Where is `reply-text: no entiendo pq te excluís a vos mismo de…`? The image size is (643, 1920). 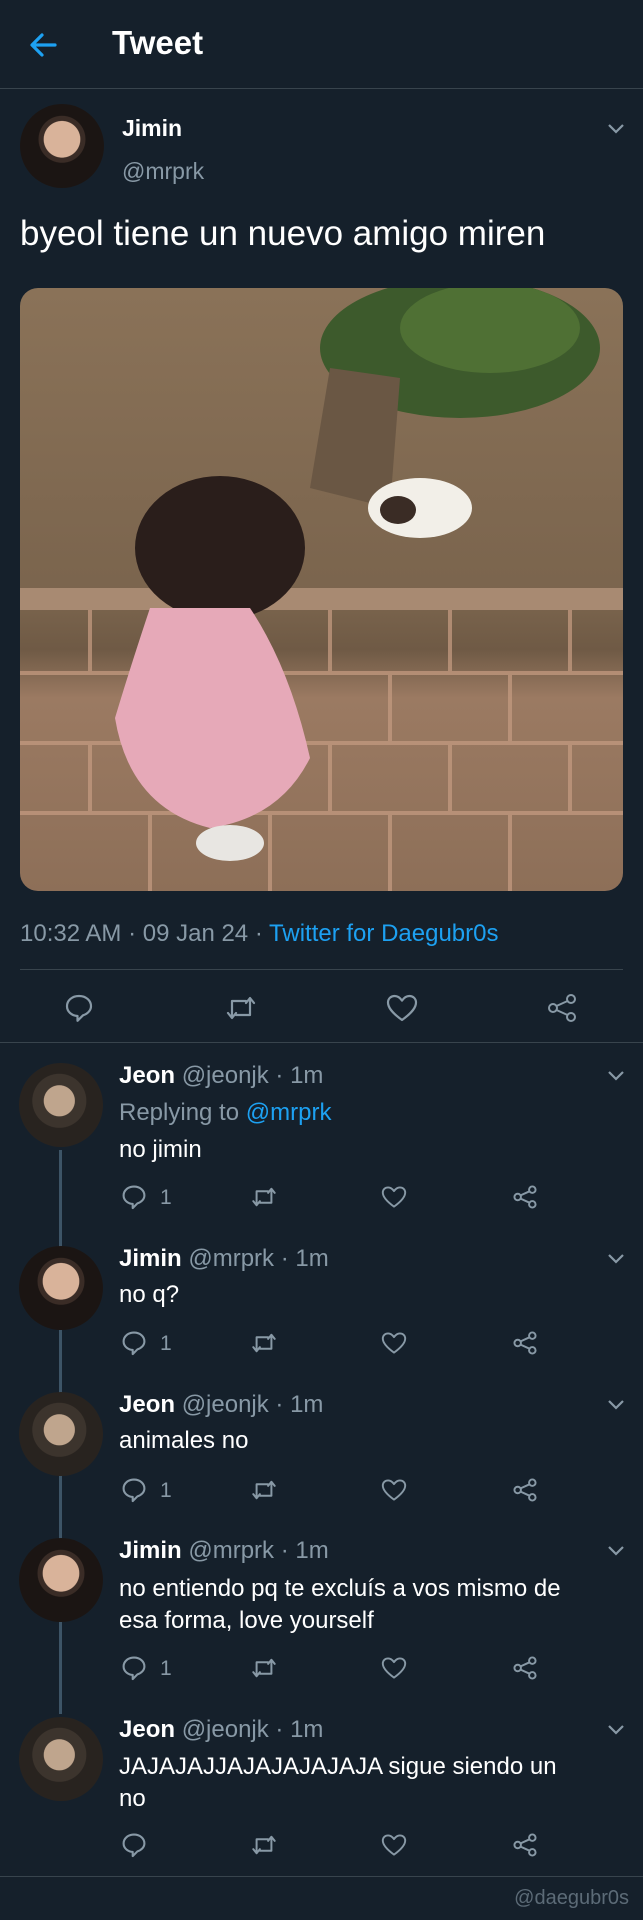
reply-text: no entiendo pq te excluís a vos mismo de… is located at coordinates (340, 1605).